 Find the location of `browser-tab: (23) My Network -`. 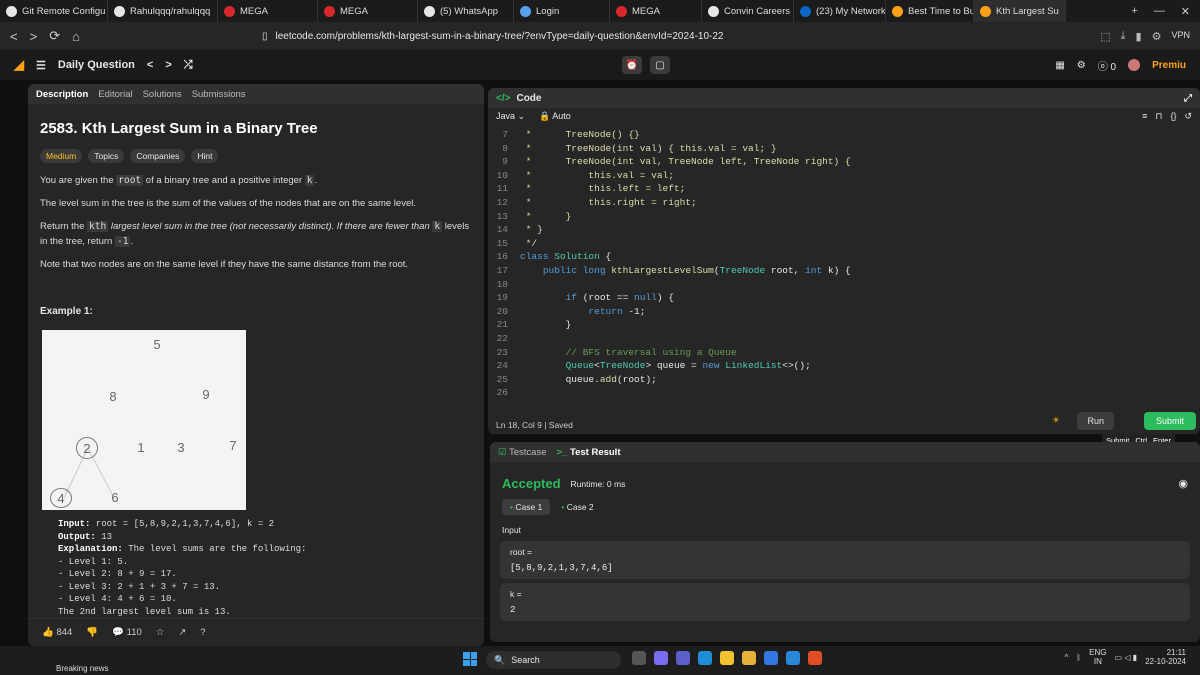

browser-tab: (23) My Network - is located at coordinates (840, 11).